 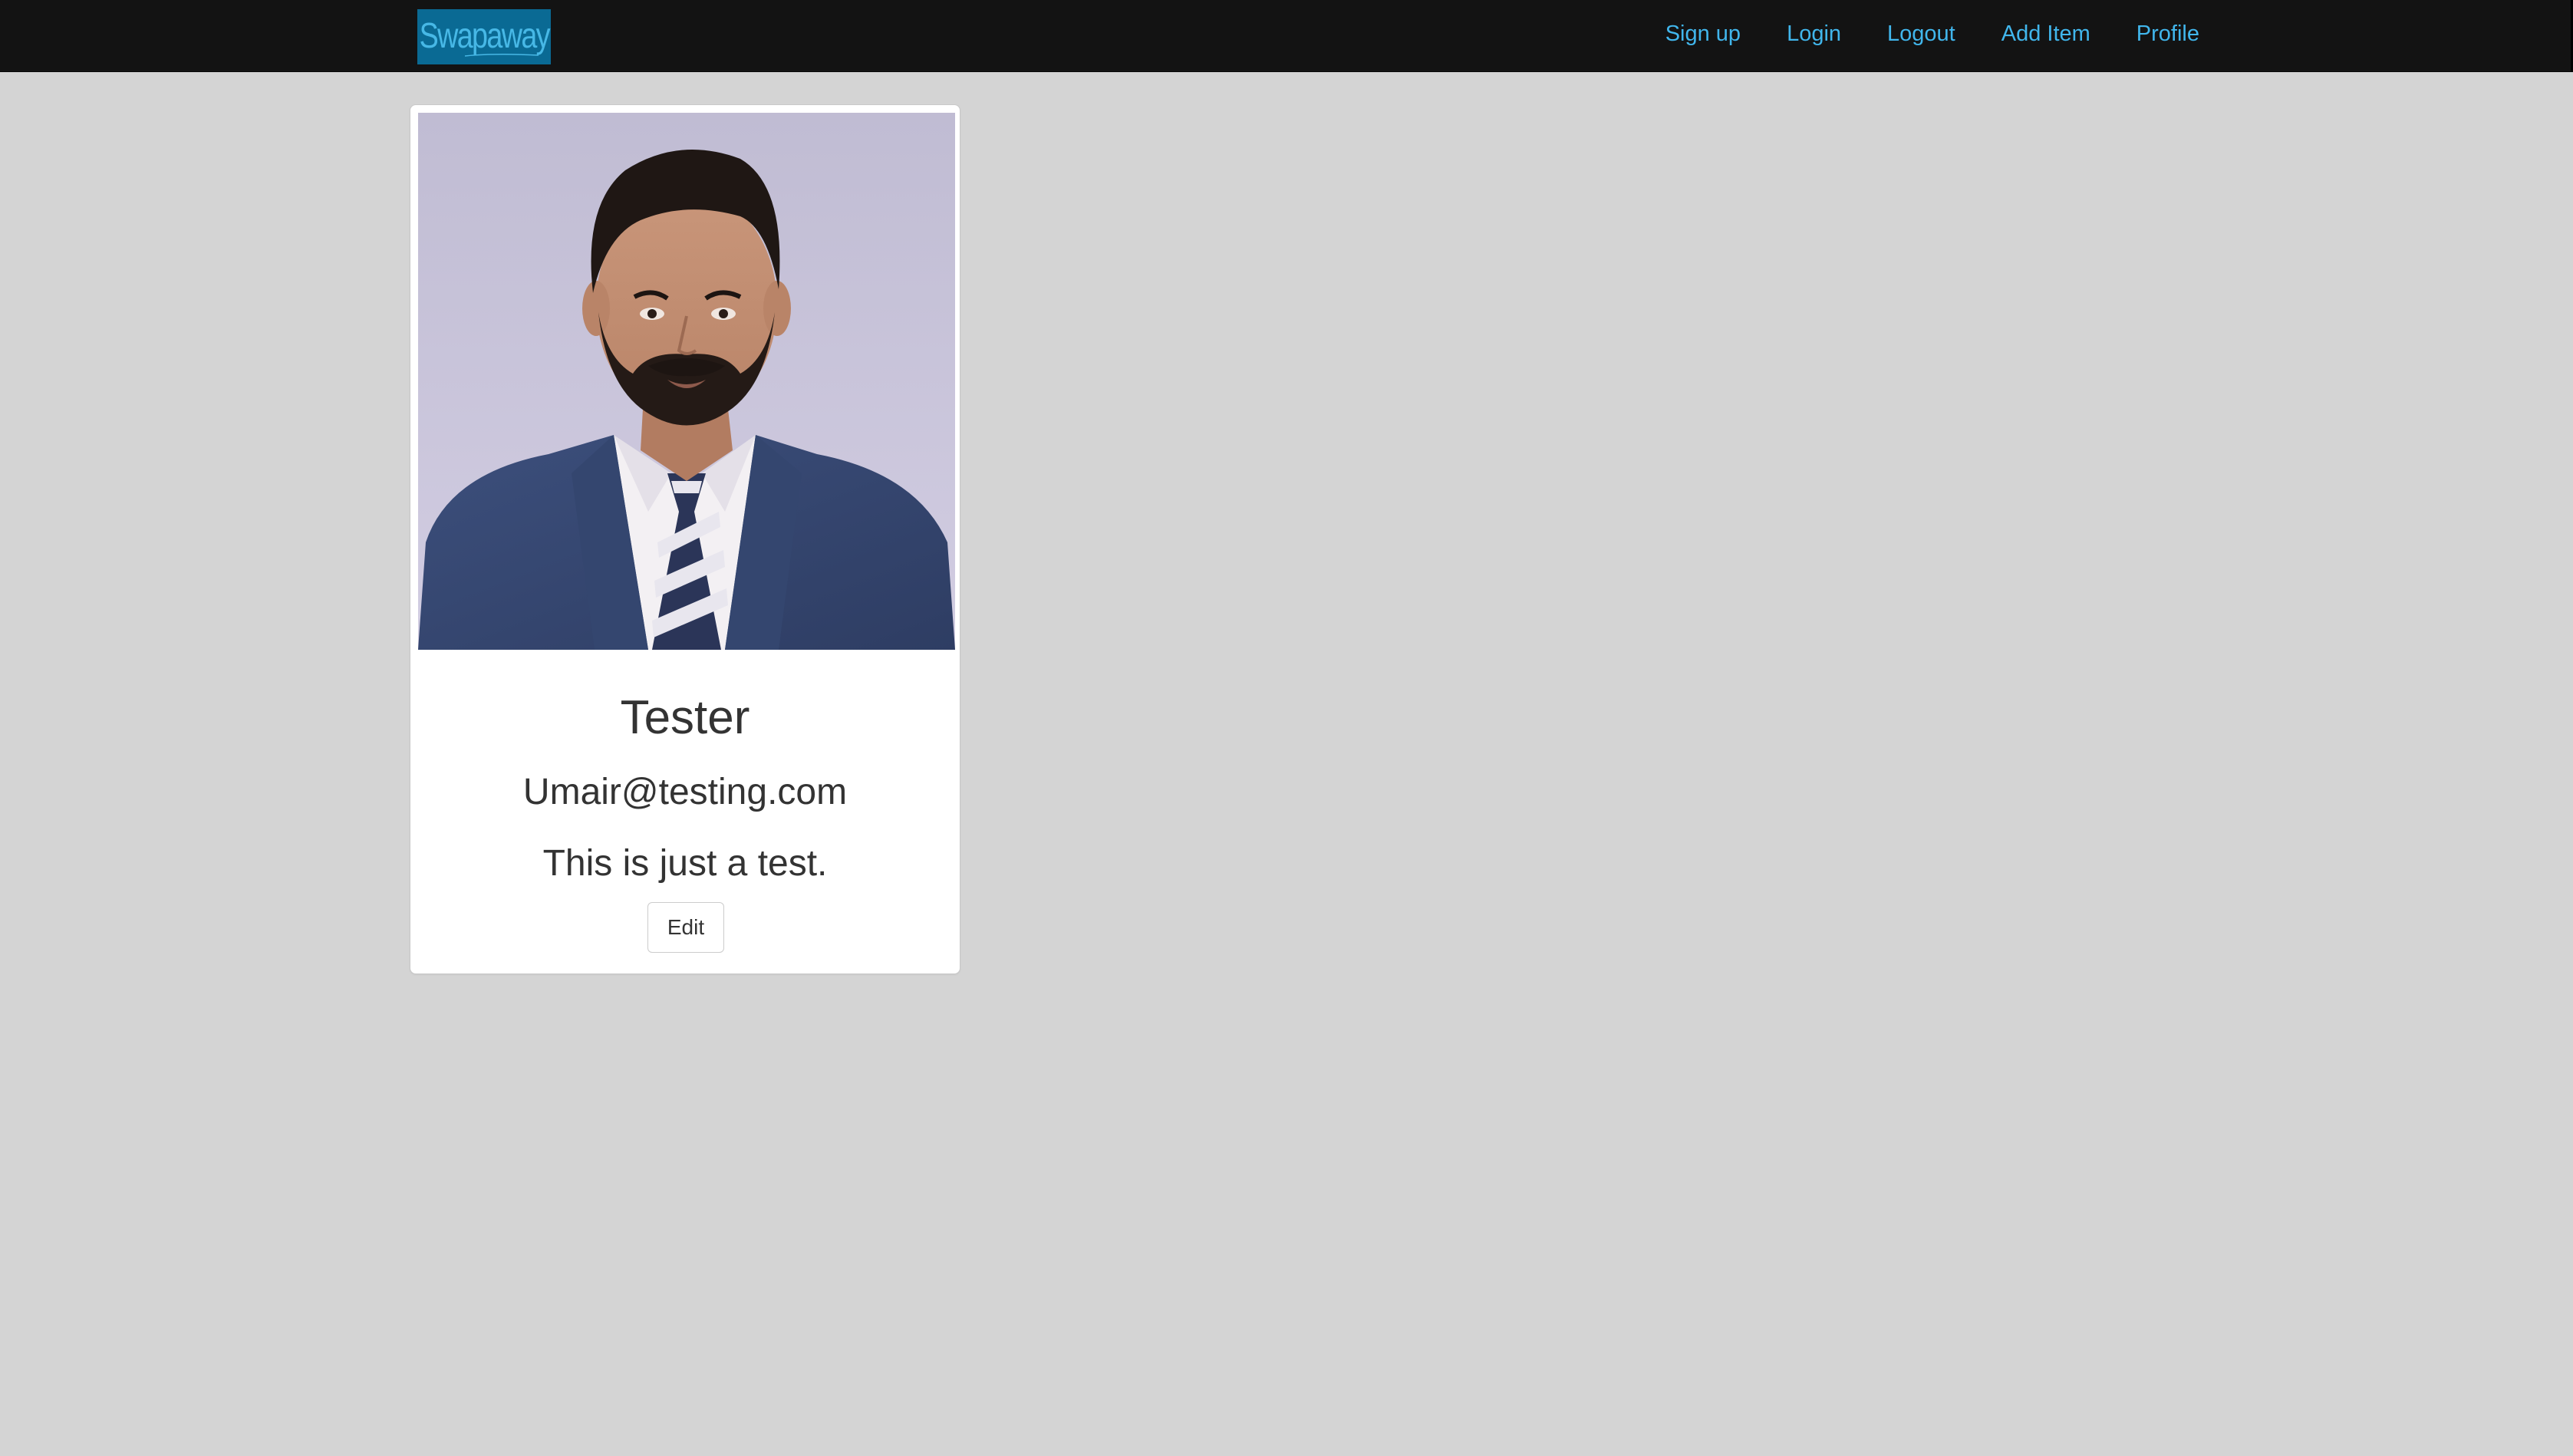 I want to click on profile-photo, so click(x=686, y=381).